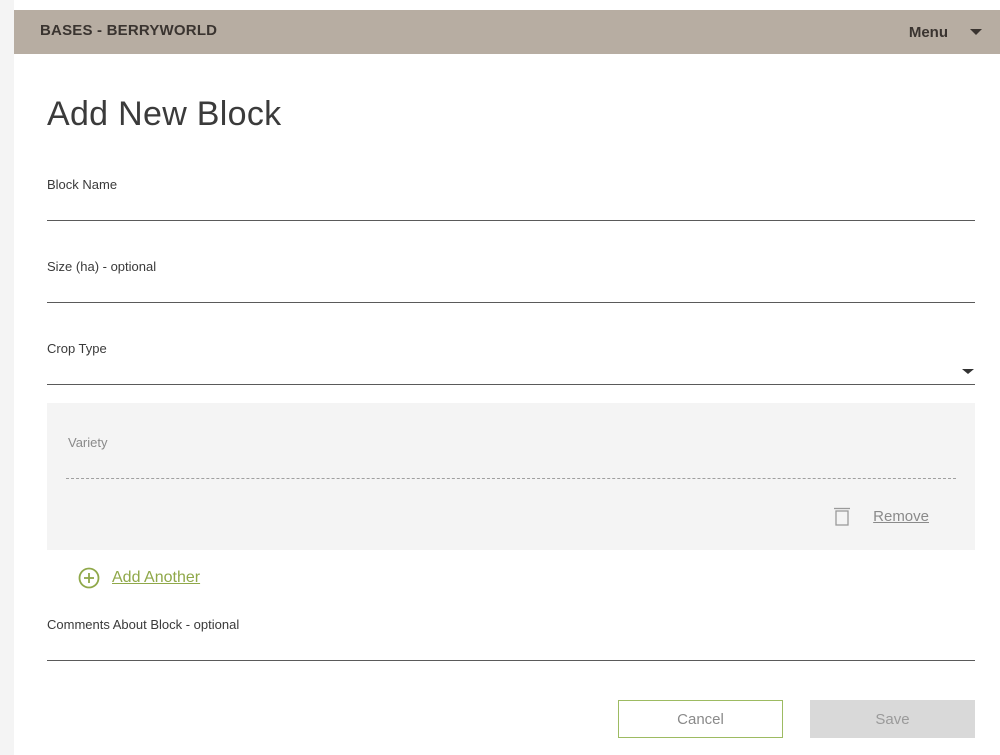 The image size is (1000, 755). What do you see at coordinates (88, 442) in the screenshot?
I see `variety-label: Variety` at bounding box center [88, 442].